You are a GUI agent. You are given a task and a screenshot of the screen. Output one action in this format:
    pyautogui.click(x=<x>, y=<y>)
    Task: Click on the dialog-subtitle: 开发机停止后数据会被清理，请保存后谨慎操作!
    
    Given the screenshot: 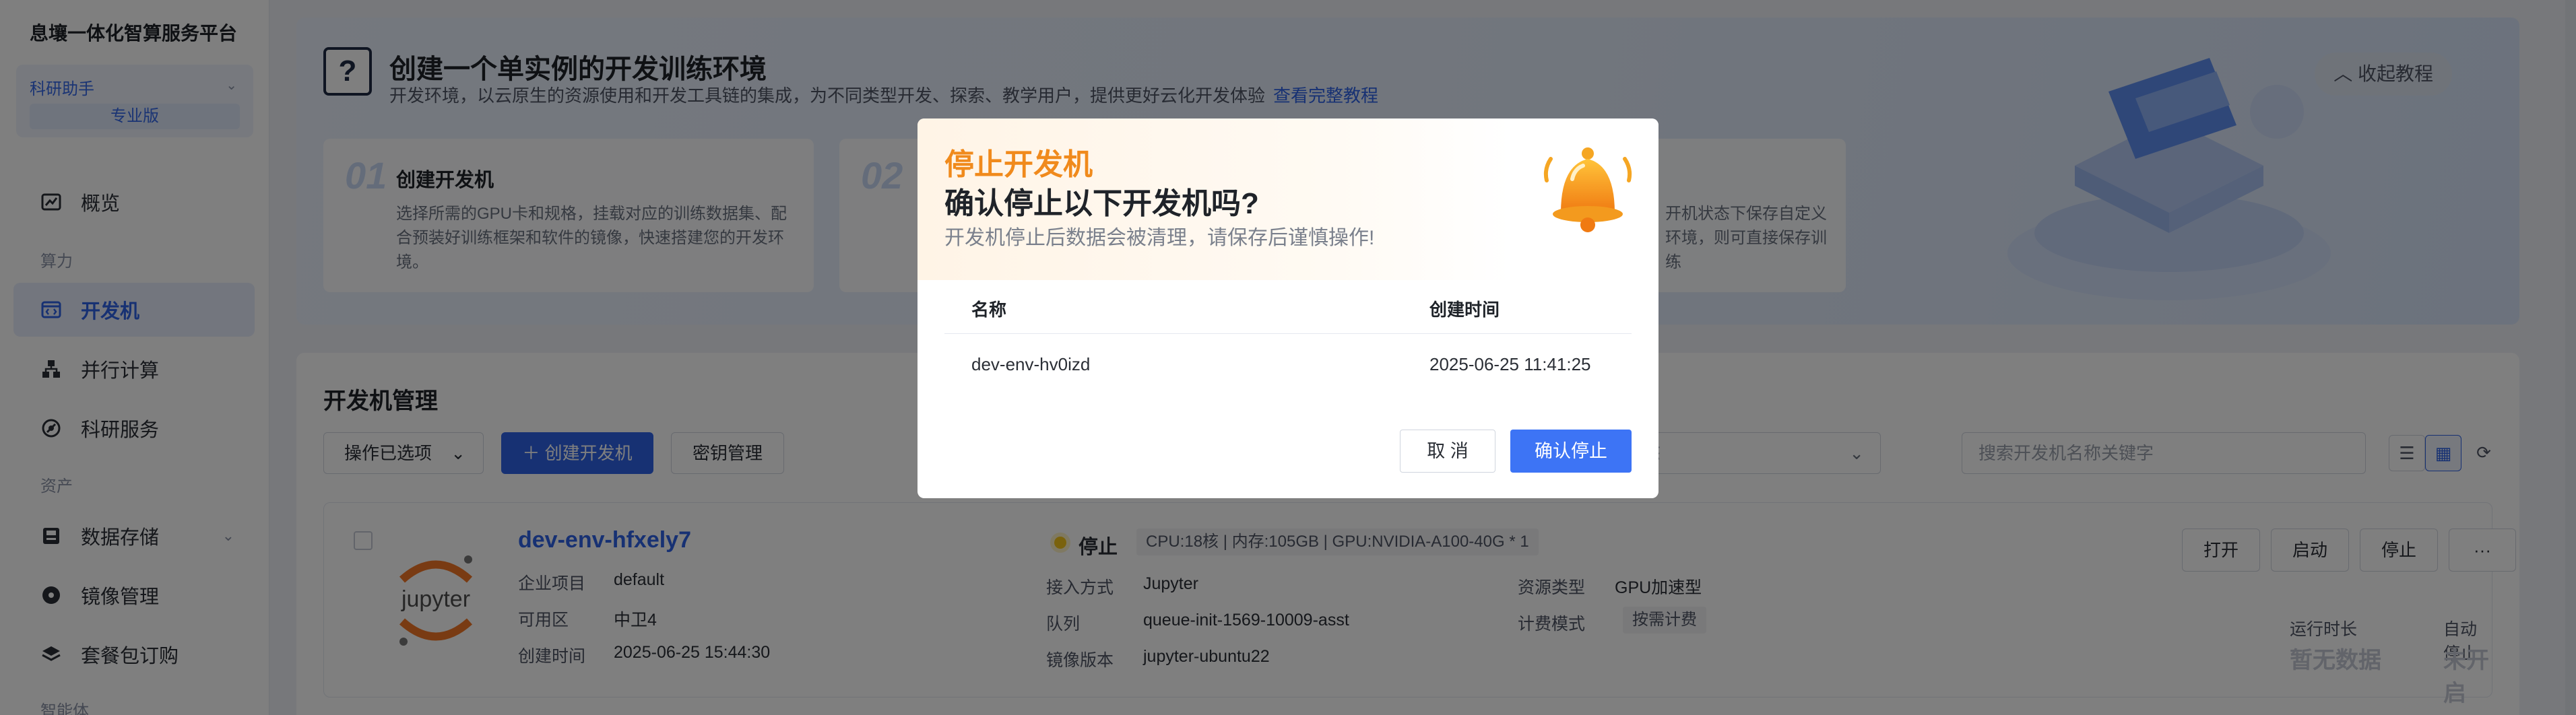 What is the action you would take?
    pyautogui.click(x=1160, y=238)
    